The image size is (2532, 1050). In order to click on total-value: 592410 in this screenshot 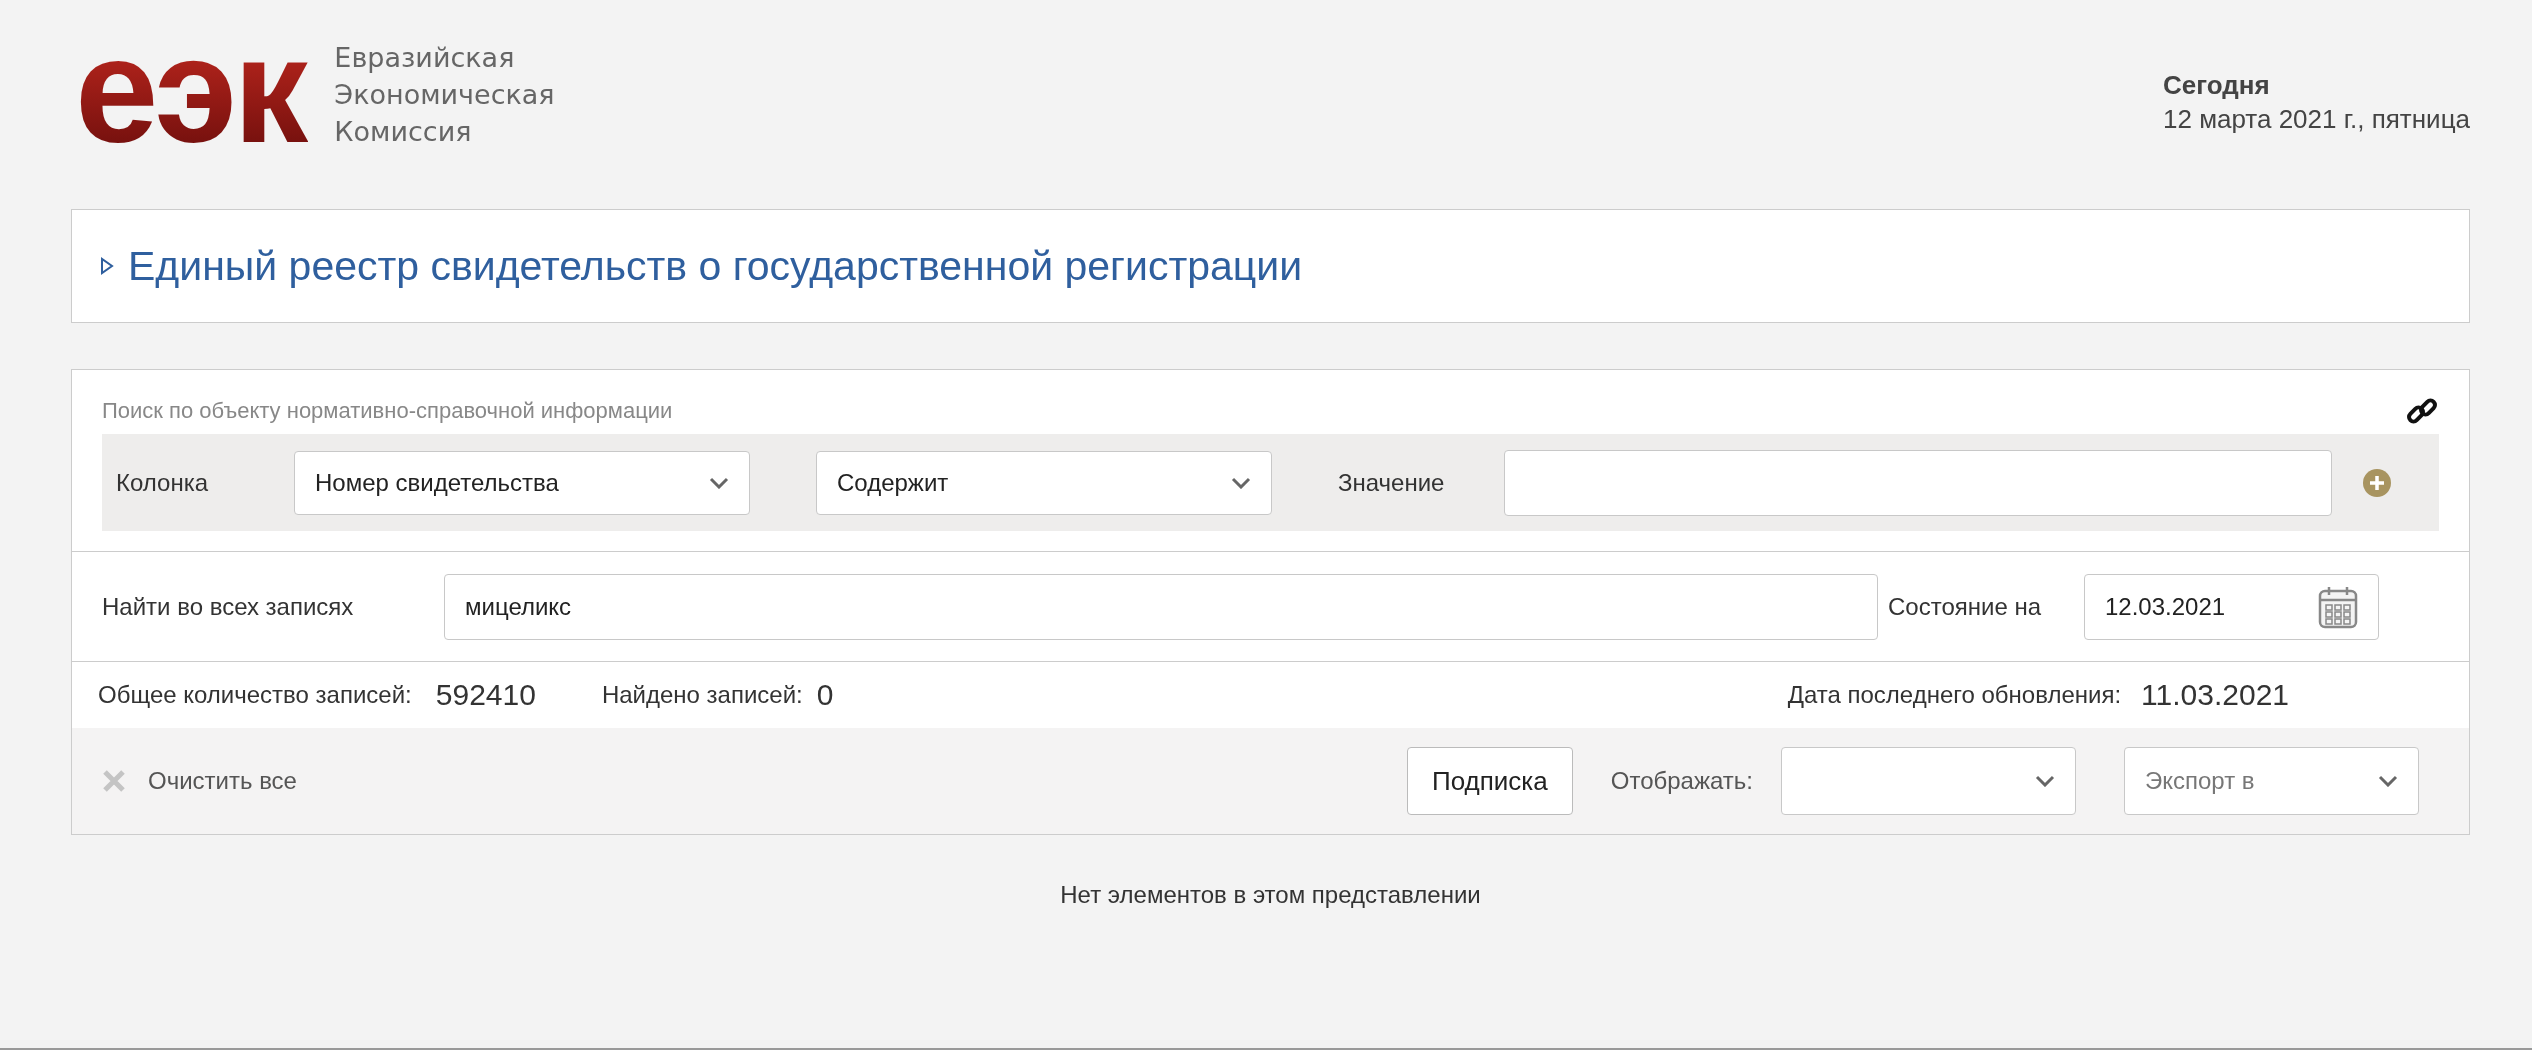, I will do `click(485, 695)`.